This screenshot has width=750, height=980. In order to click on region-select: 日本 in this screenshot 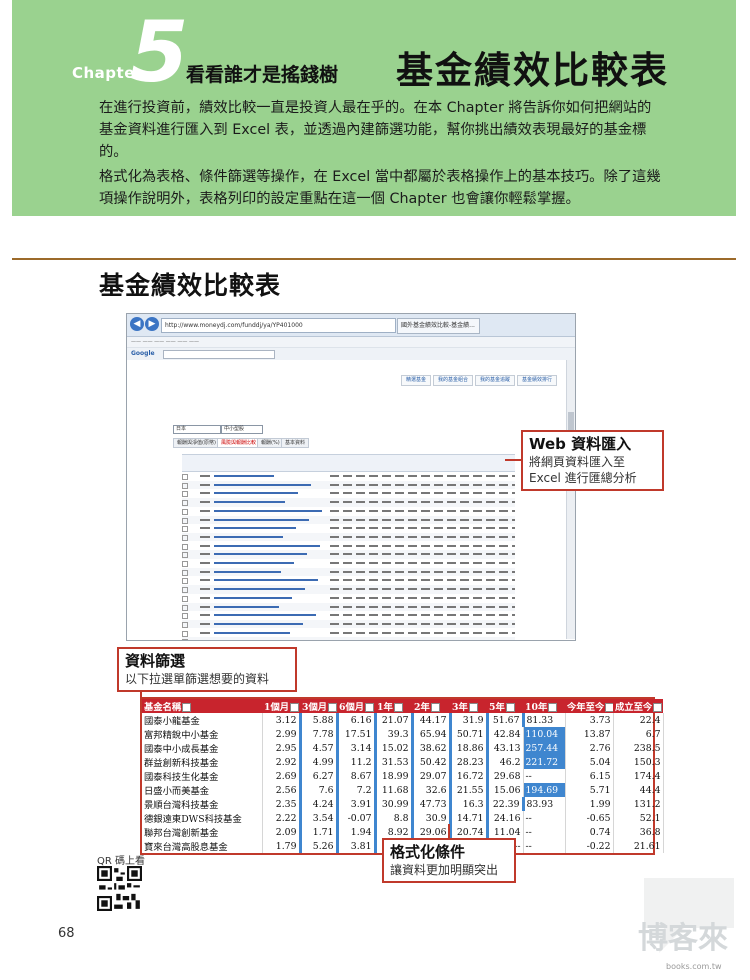, I will do `click(197, 429)`.